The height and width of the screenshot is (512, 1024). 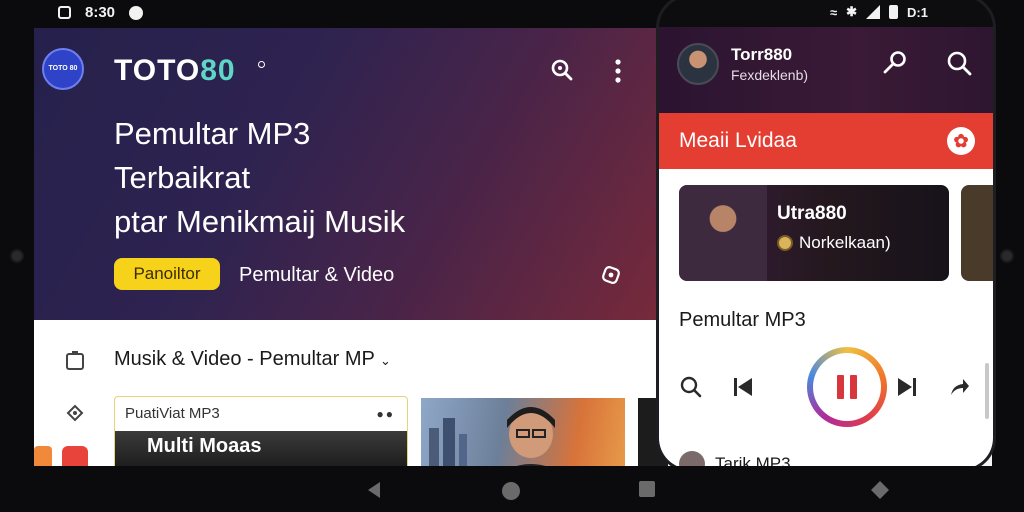 What do you see at coordinates (157, 70) in the screenshot?
I see `brand-primary: TOTO` at bounding box center [157, 70].